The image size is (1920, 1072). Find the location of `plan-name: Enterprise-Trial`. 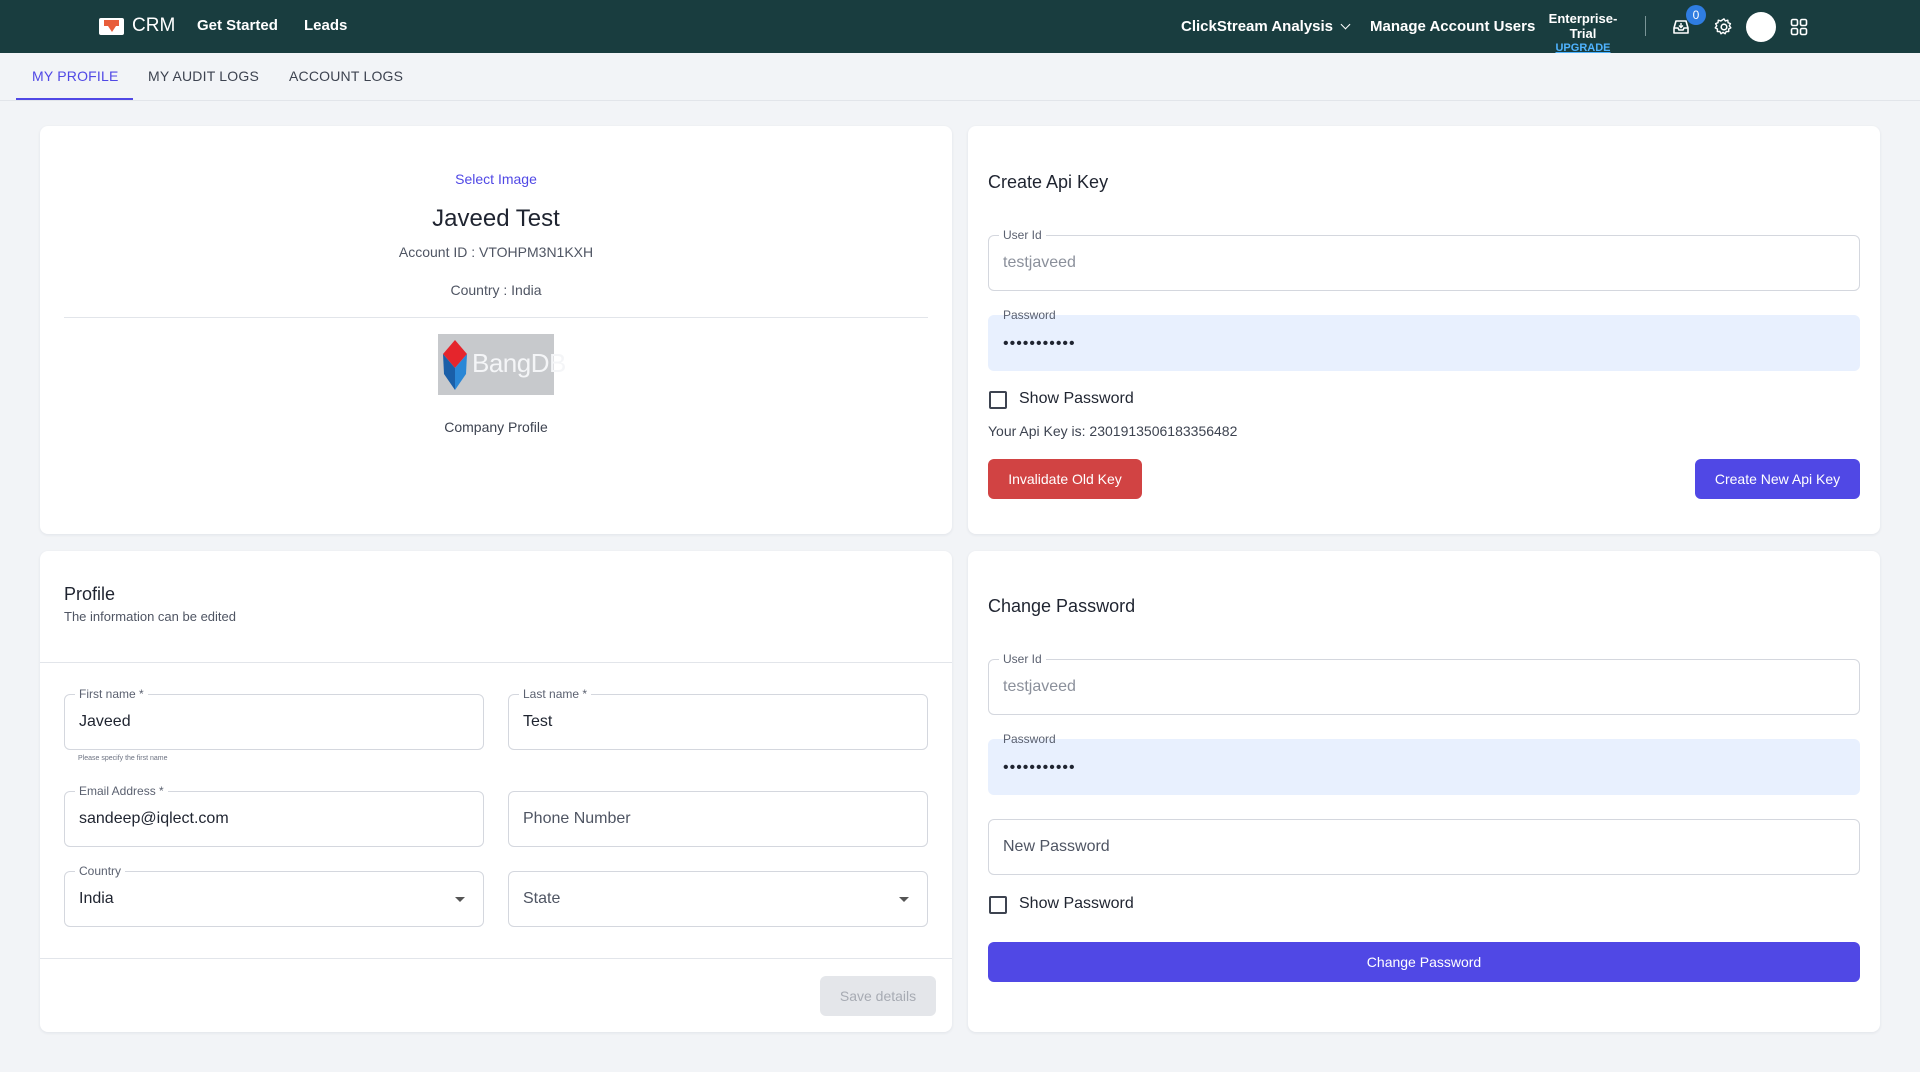

plan-name: Enterprise-Trial is located at coordinates (1583, 26).